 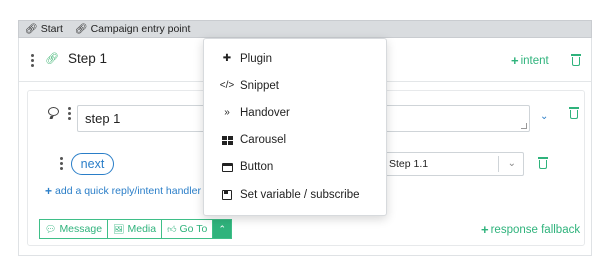 I want to click on add-response-fallback-button: + response fallback, so click(x=530, y=229).